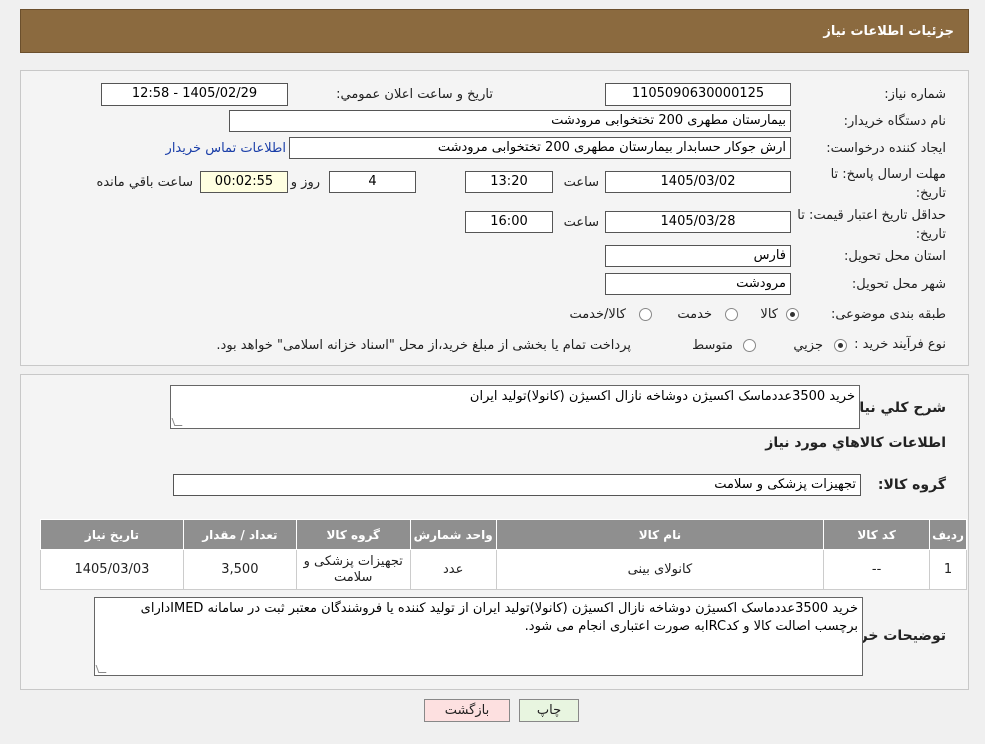 Image resolution: width=985 pixels, height=744 pixels. What do you see at coordinates (894, 121) in the screenshot?
I see `buyer-org-label: نام دستگاه خريدار:` at bounding box center [894, 121].